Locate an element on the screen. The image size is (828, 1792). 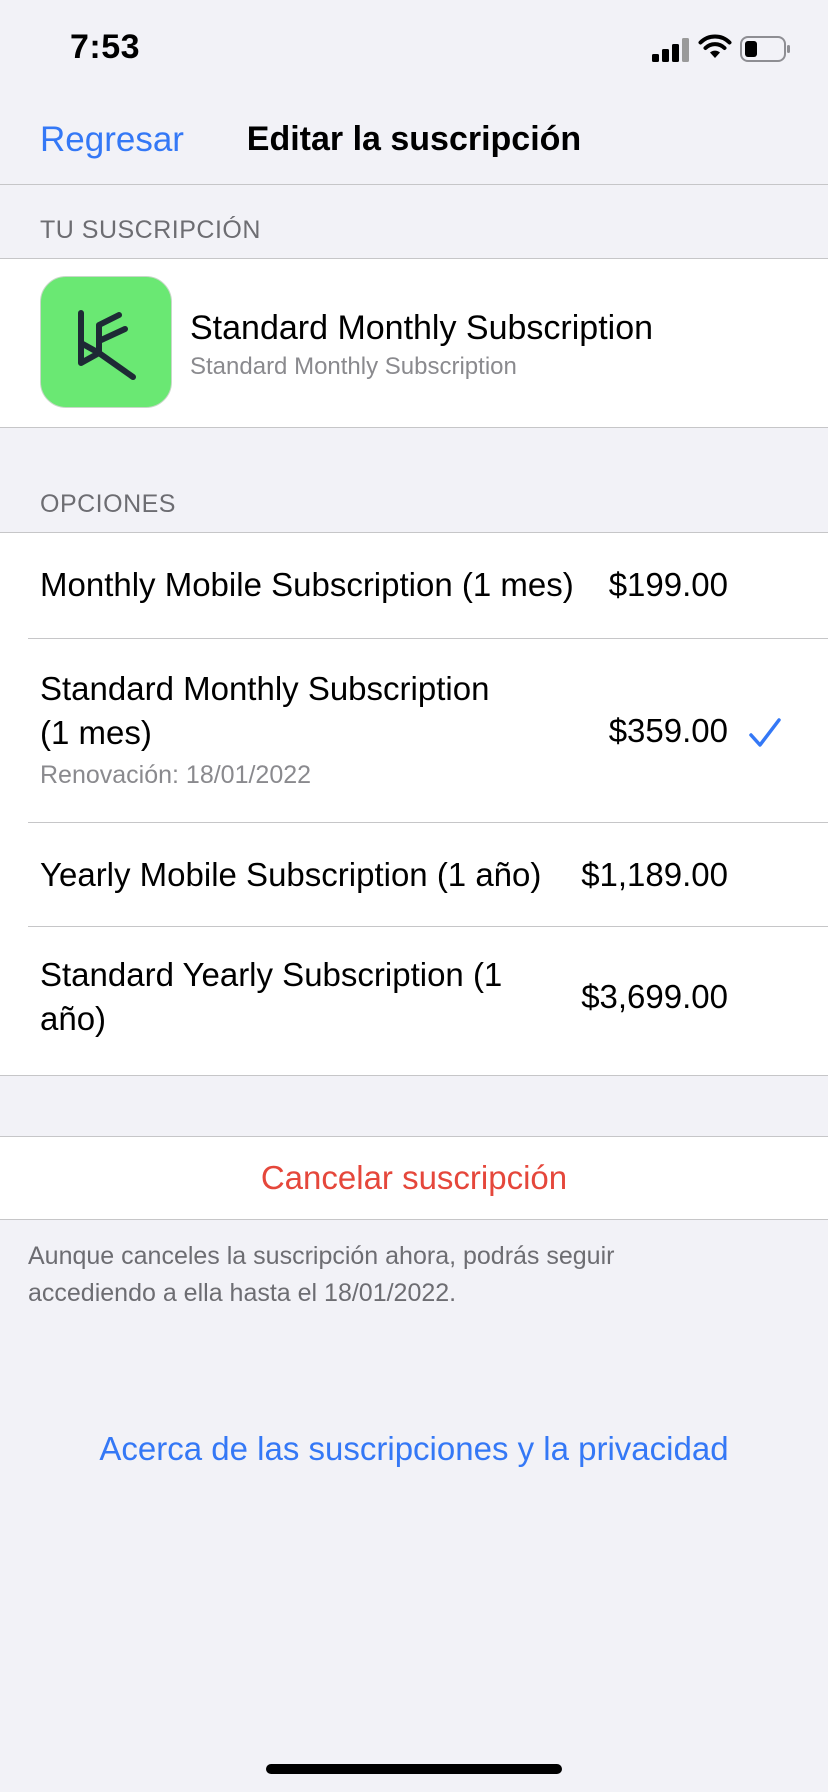
option-label: Yearly Mobile Subscription (1 año) is located at coordinates (291, 874).